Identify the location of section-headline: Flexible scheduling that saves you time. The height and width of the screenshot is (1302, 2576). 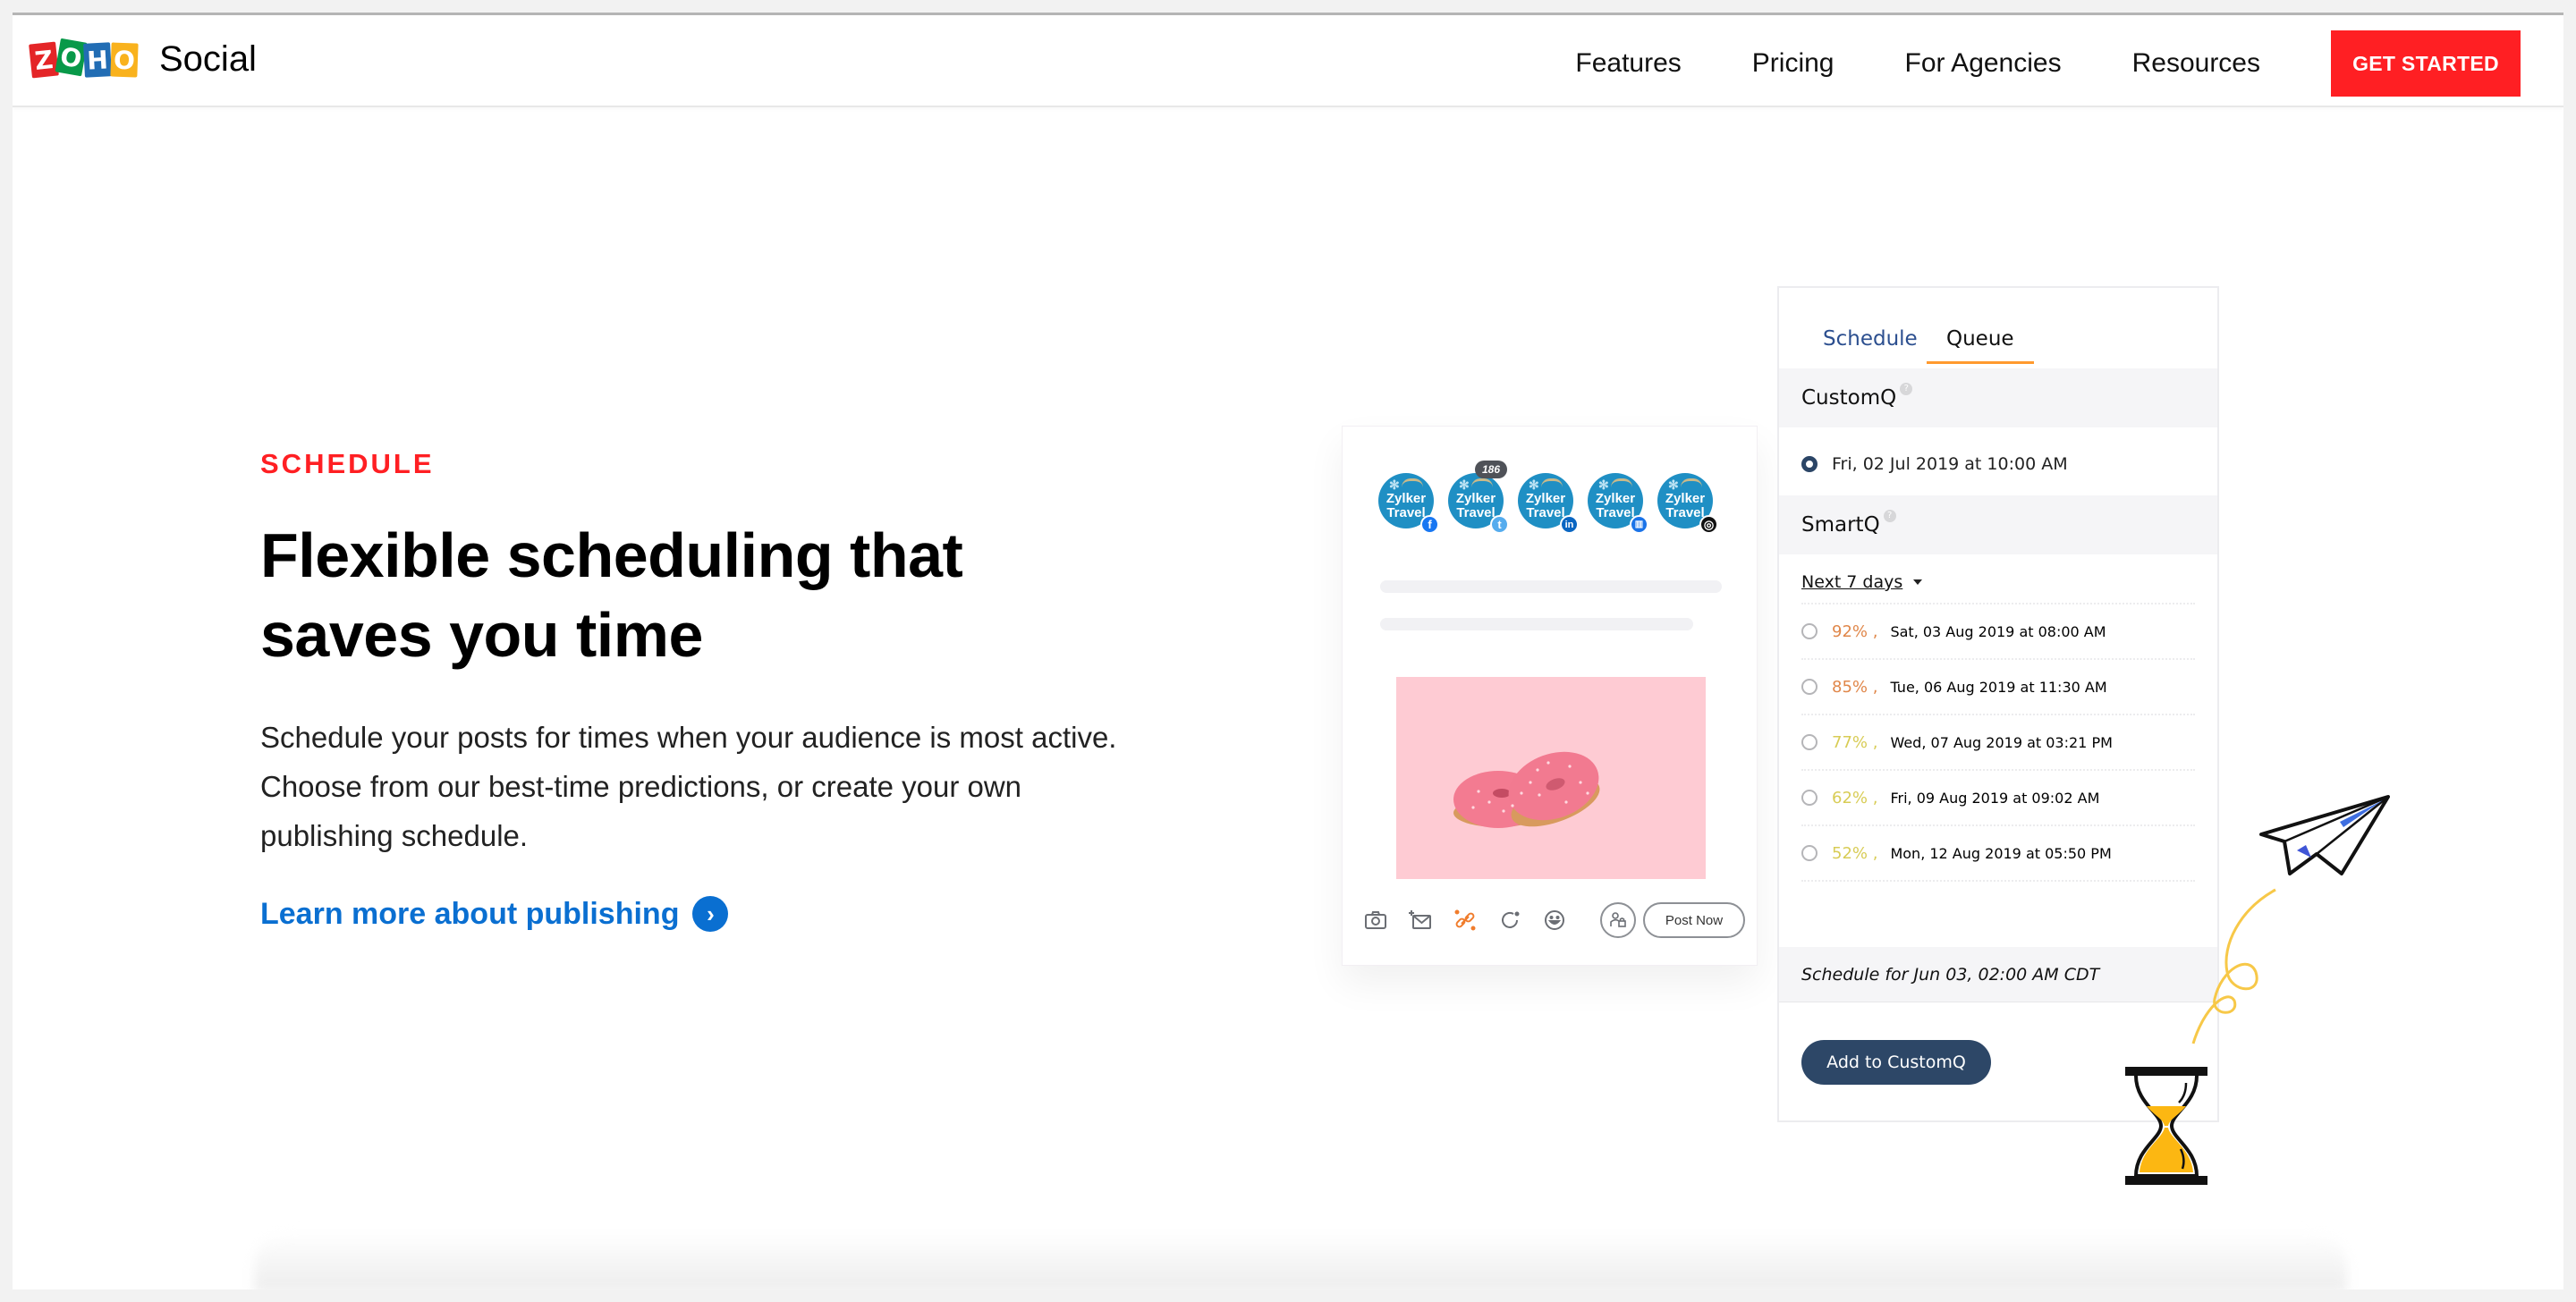
(611, 595).